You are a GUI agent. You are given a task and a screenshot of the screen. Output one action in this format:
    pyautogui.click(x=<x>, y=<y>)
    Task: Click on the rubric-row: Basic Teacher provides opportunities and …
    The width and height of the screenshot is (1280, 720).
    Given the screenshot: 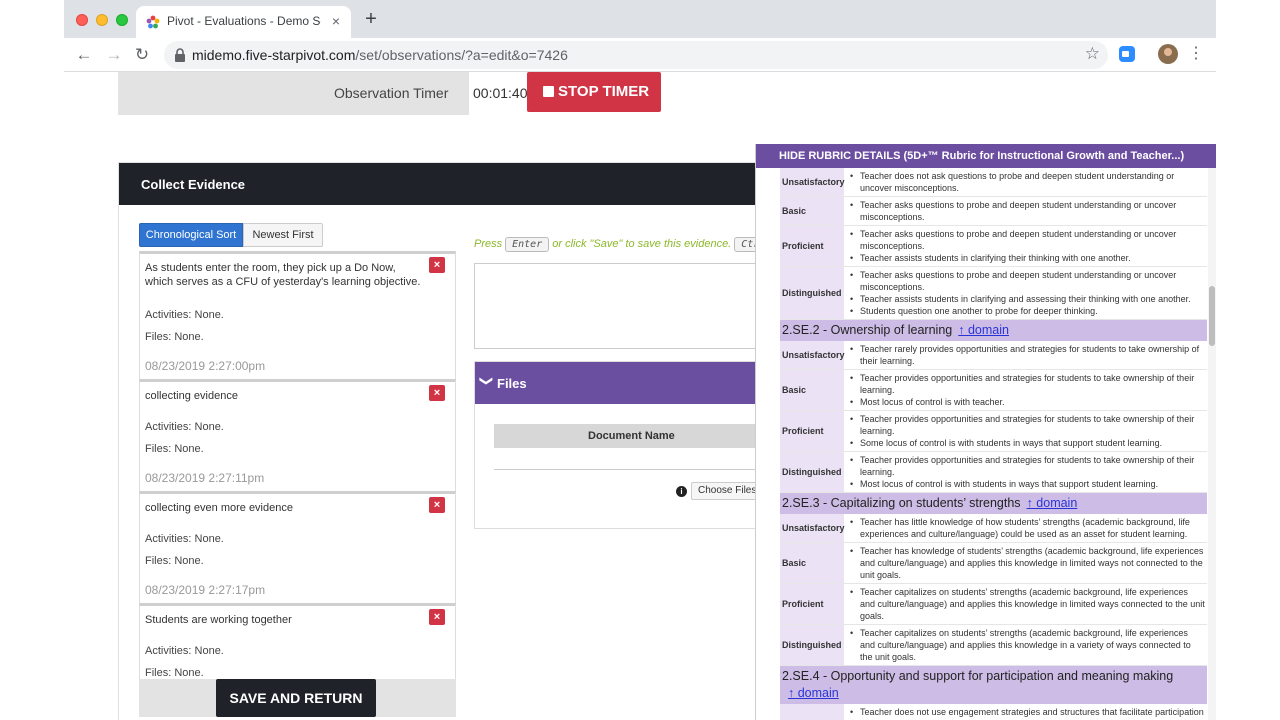 What is the action you would take?
    pyautogui.click(x=993, y=390)
    